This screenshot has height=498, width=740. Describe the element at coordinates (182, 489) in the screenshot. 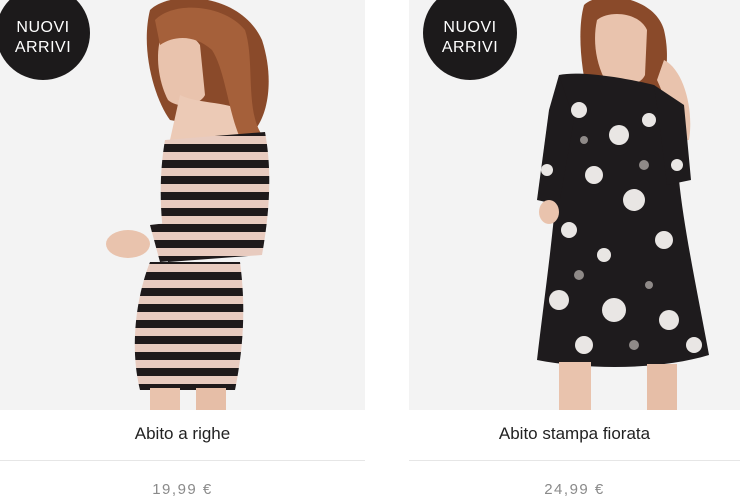

I see `product-price: 19,99 €` at that location.